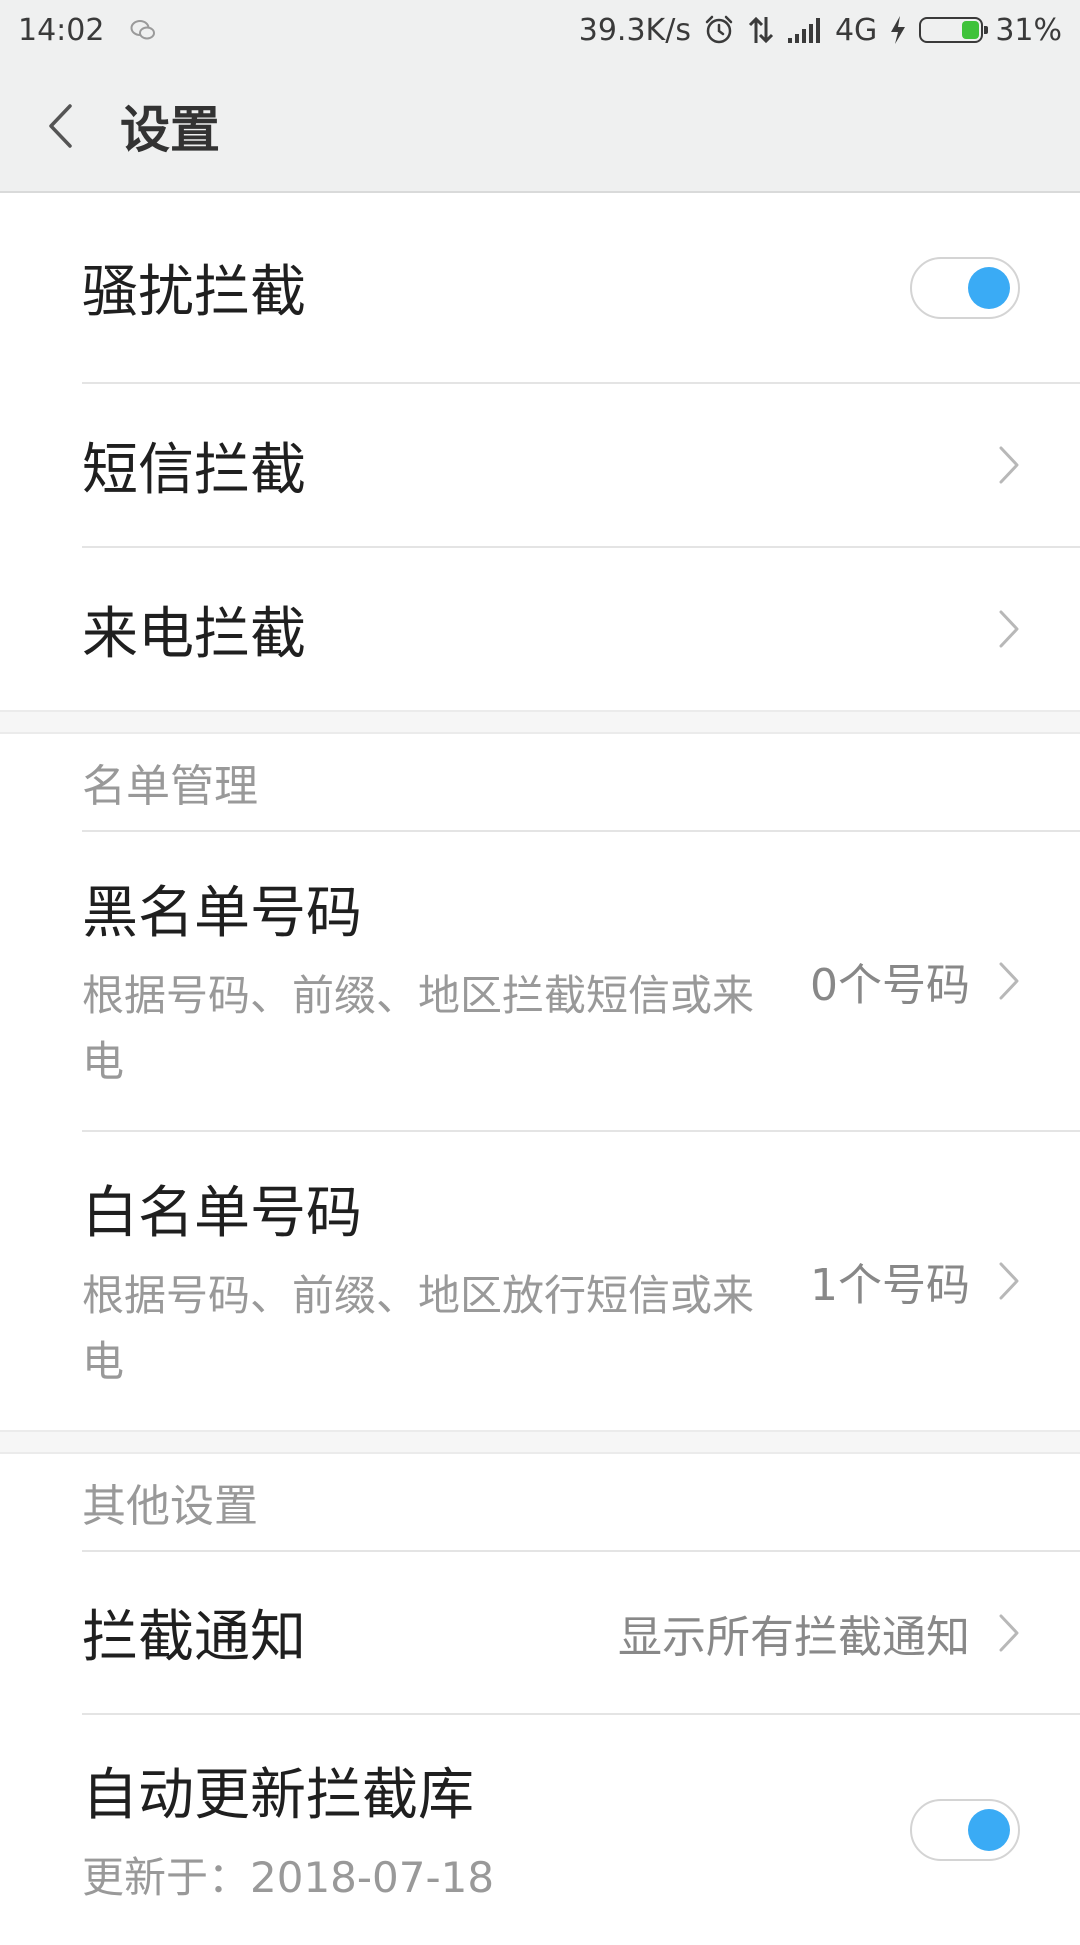  Describe the element at coordinates (222, 913) in the screenshot. I see `row-label: 黑名单号码` at that location.